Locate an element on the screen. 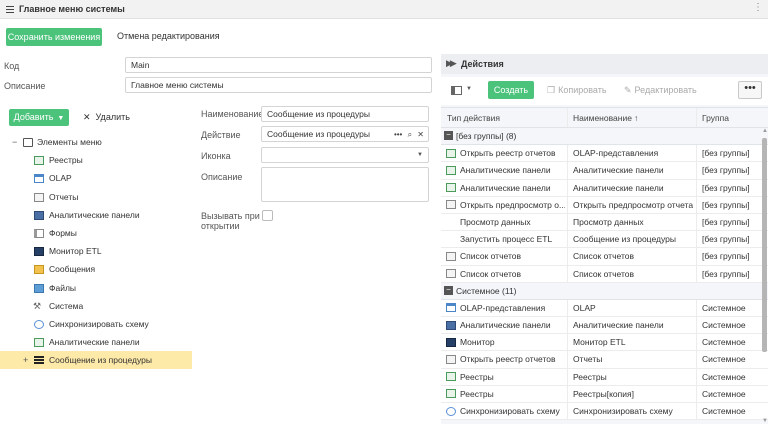  menu-icon is located at coordinates (10, 9).